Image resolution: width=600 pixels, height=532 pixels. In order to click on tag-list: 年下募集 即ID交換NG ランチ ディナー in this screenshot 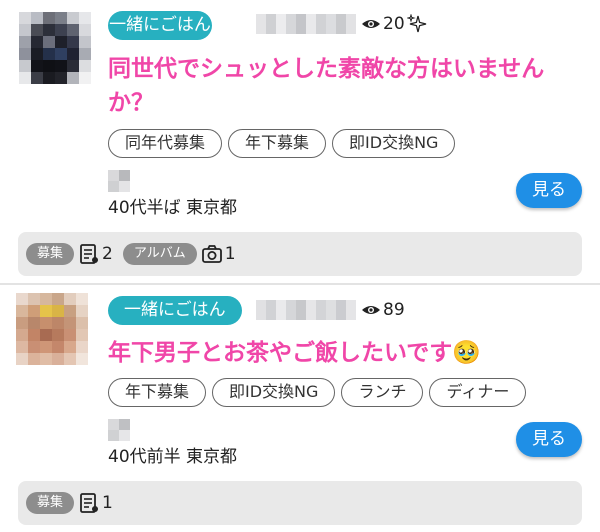, I will do `click(317, 392)`.